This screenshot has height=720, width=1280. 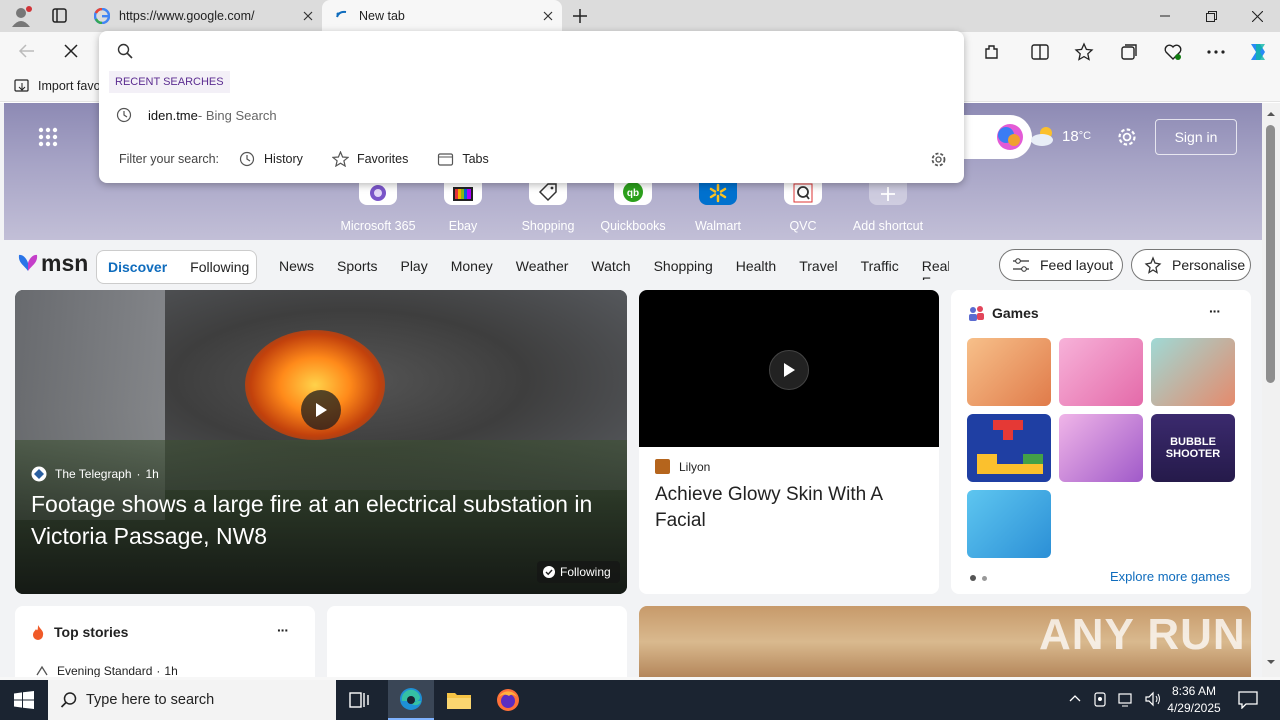 I want to click on address-bar, so click(x=531, y=51).